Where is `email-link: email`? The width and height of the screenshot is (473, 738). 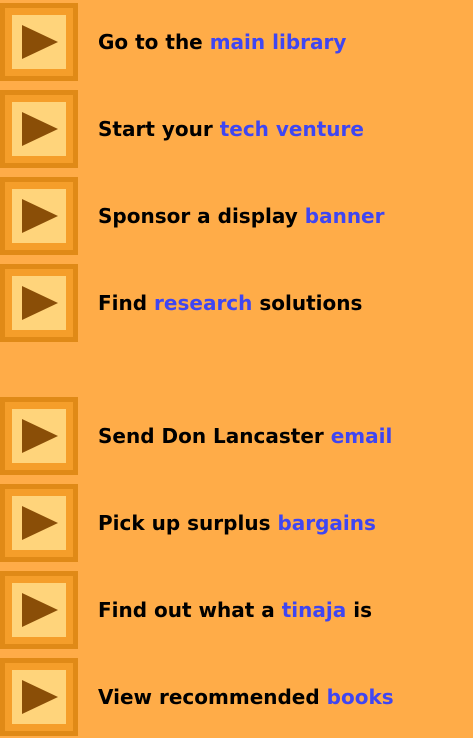 email-link: email is located at coordinates (362, 436).